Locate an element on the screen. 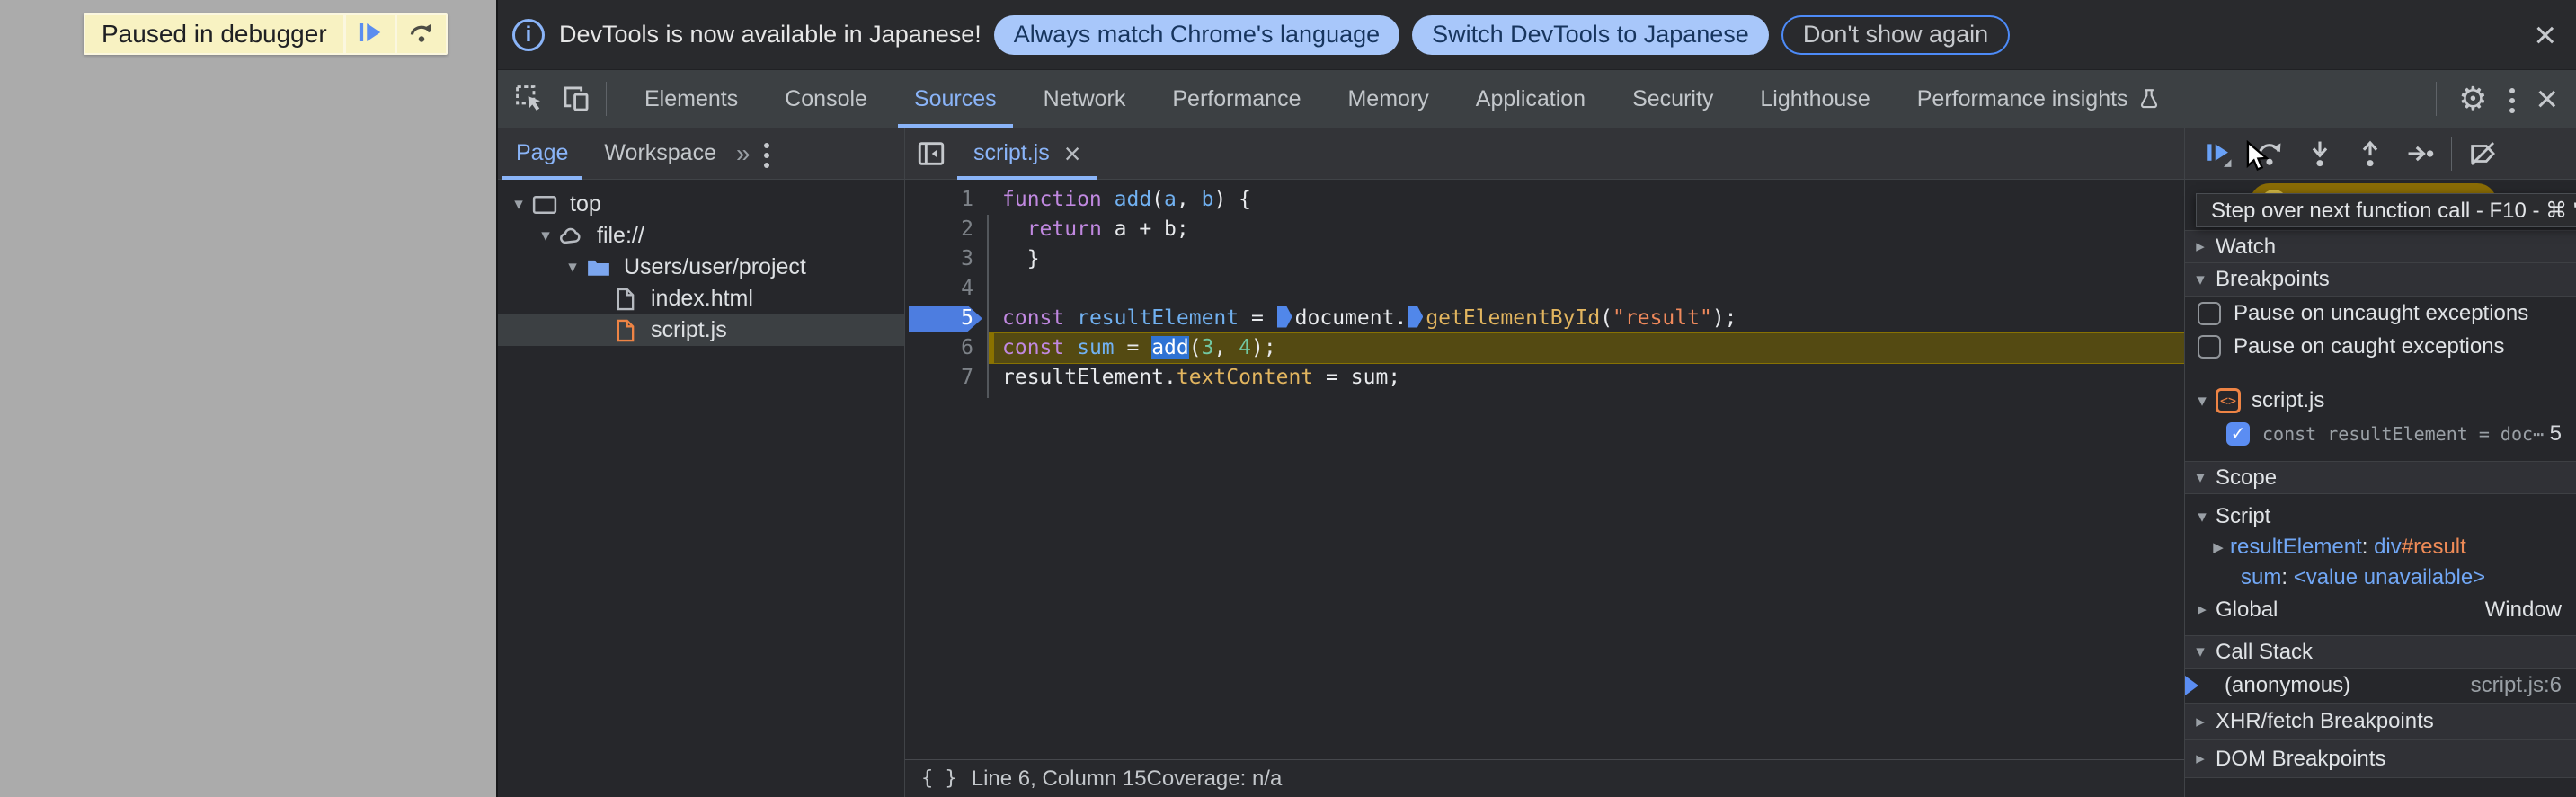 Image resolution: width=2576 pixels, height=797 pixels. tab-elements: Elements is located at coordinates (691, 99).